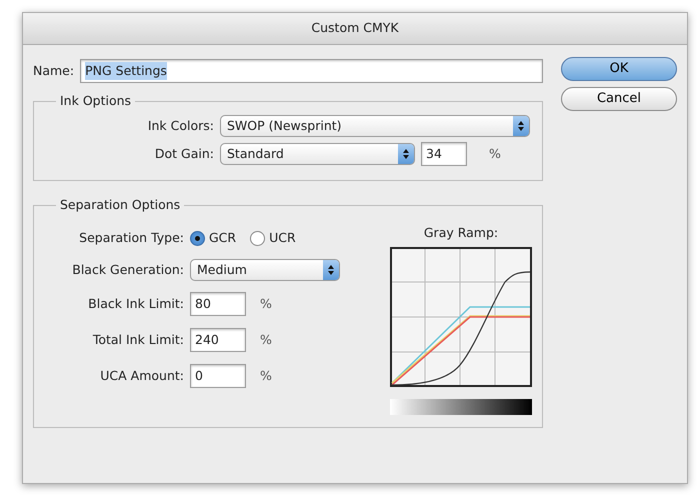  What do you see at coordinates (284, 125) in the screenshot?
I see `dropdown-value: SWOP (Newsprint)` at bounding box center [284, 125].